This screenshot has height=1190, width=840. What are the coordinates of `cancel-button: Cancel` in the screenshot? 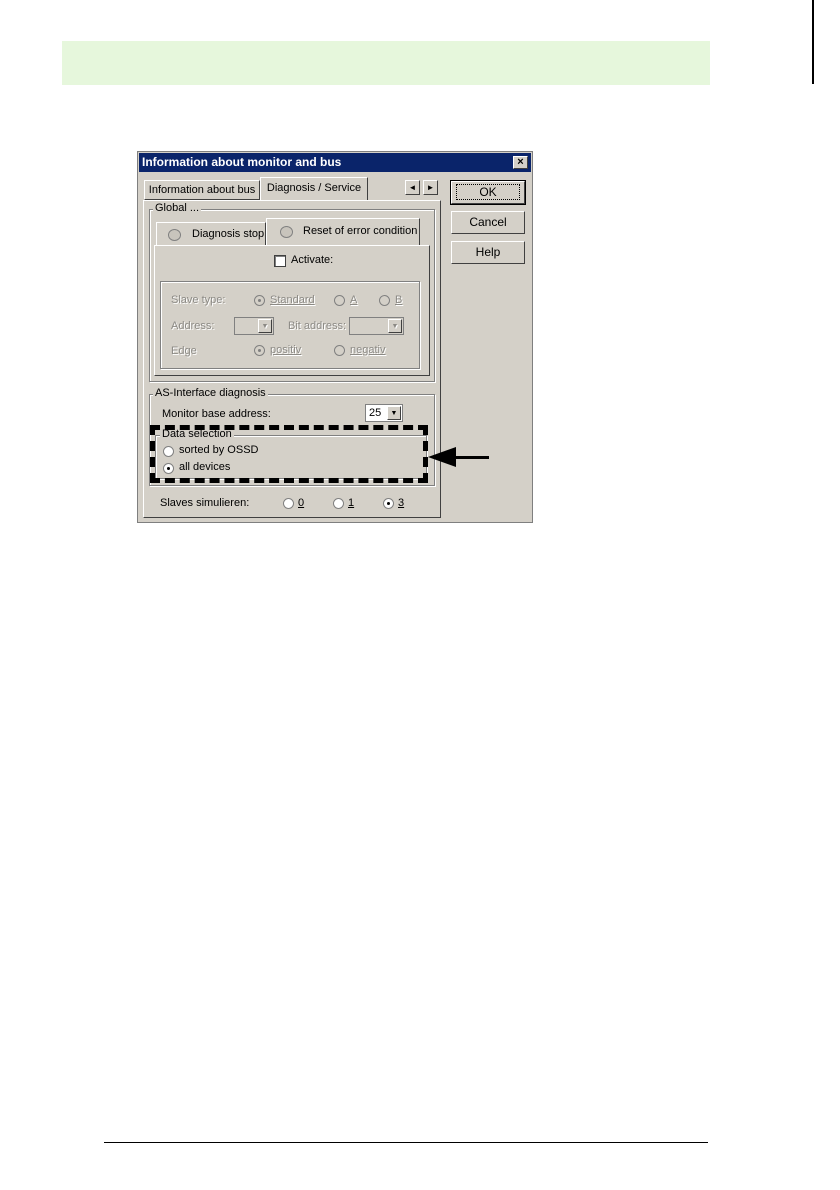 It's located at (488, 222).